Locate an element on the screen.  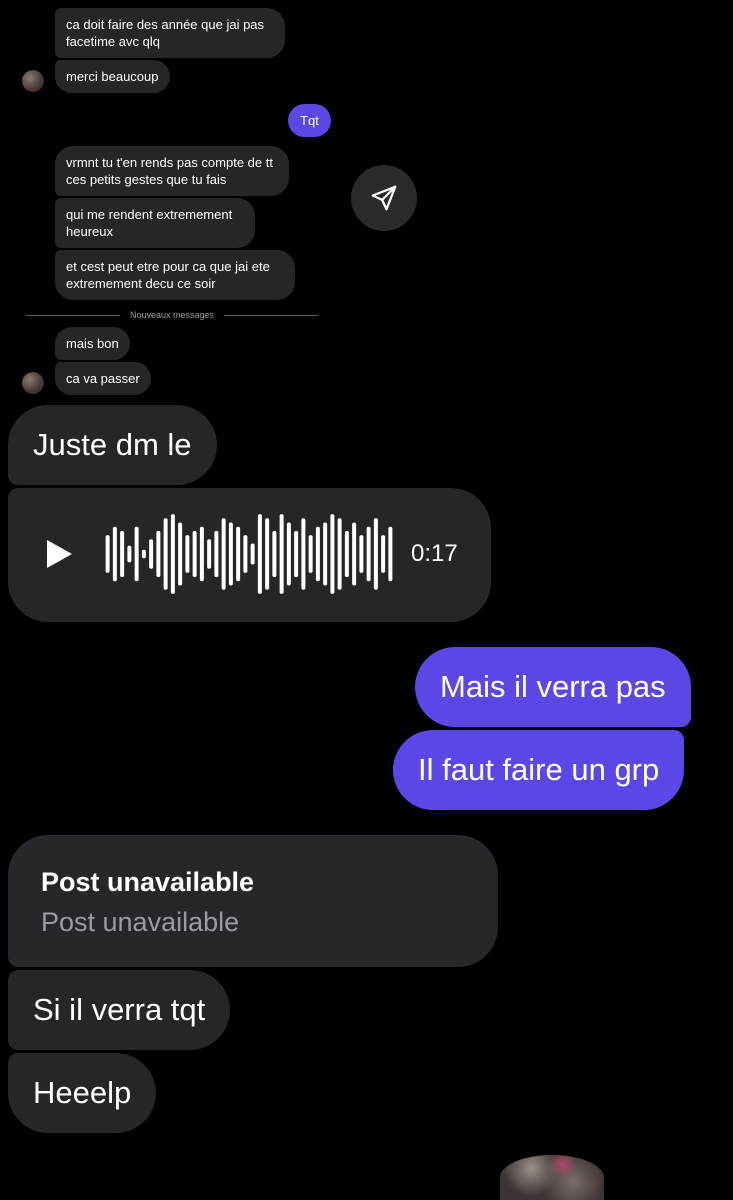
message-bubble-incoming: Heeelp is located at coordinates (82, 1093).